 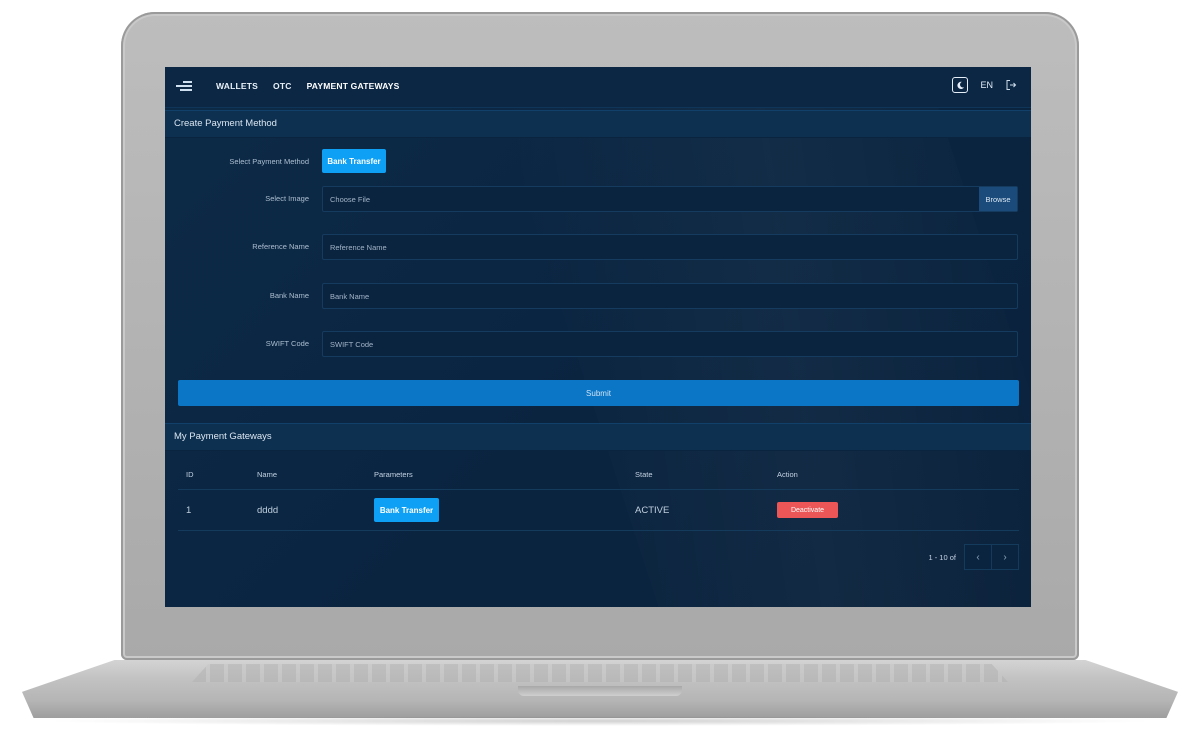 I want to click on moon-icon, so click(x=960, y=85).